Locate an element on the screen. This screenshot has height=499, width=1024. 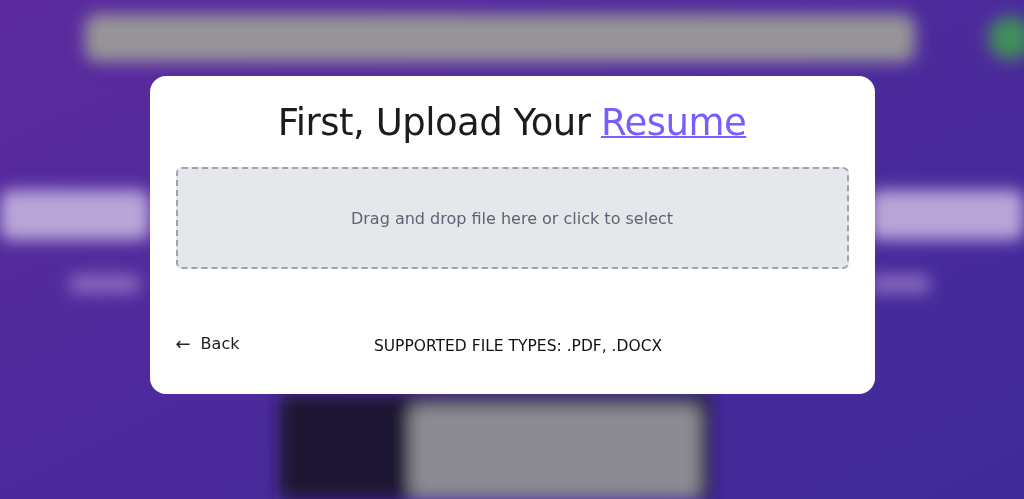
file-dropzone: Drag and drop file here or click to select is located at coordinates (512, 218).